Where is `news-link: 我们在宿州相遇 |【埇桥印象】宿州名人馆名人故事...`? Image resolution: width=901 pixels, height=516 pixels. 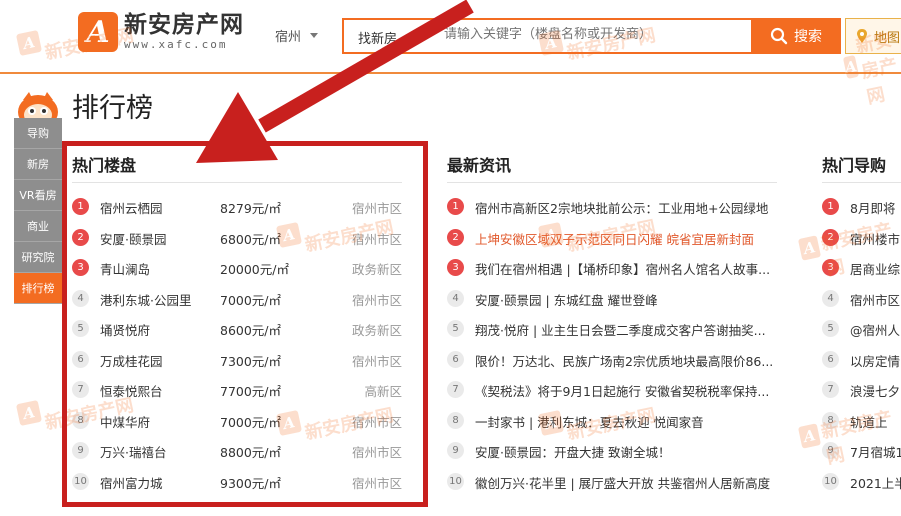 news-link: 我们在宿州相遇 |【埇桥印象】宿州名人馆名人故事... is located at coordinates (631, 268).